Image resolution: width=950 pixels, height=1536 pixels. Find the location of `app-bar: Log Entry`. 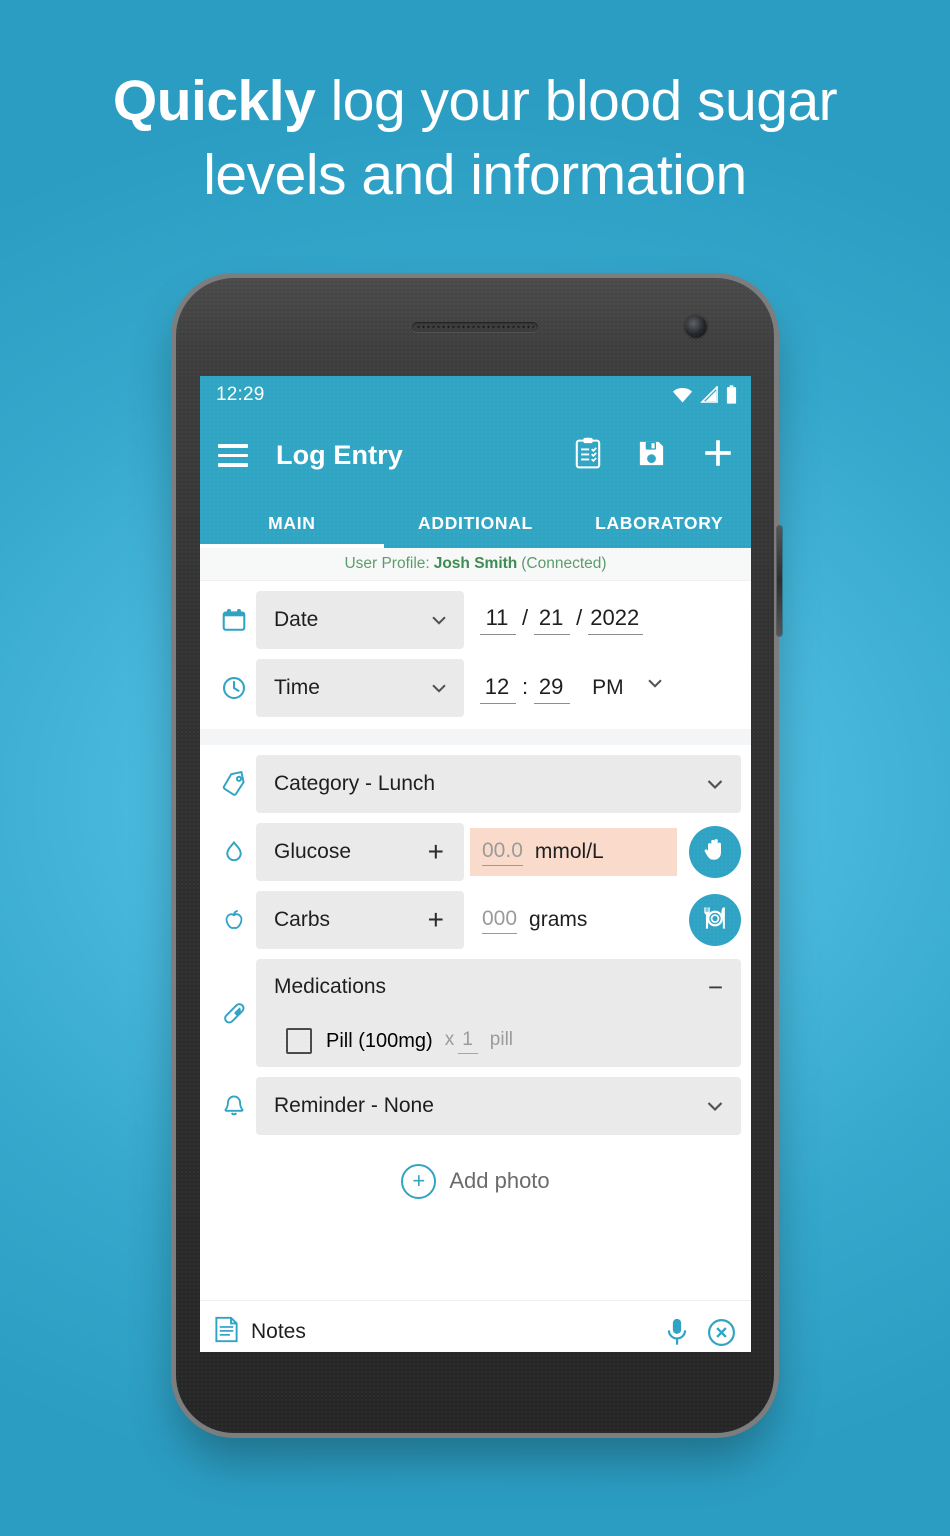

app-bar: Log Entry is located at coordinates (475, 455).